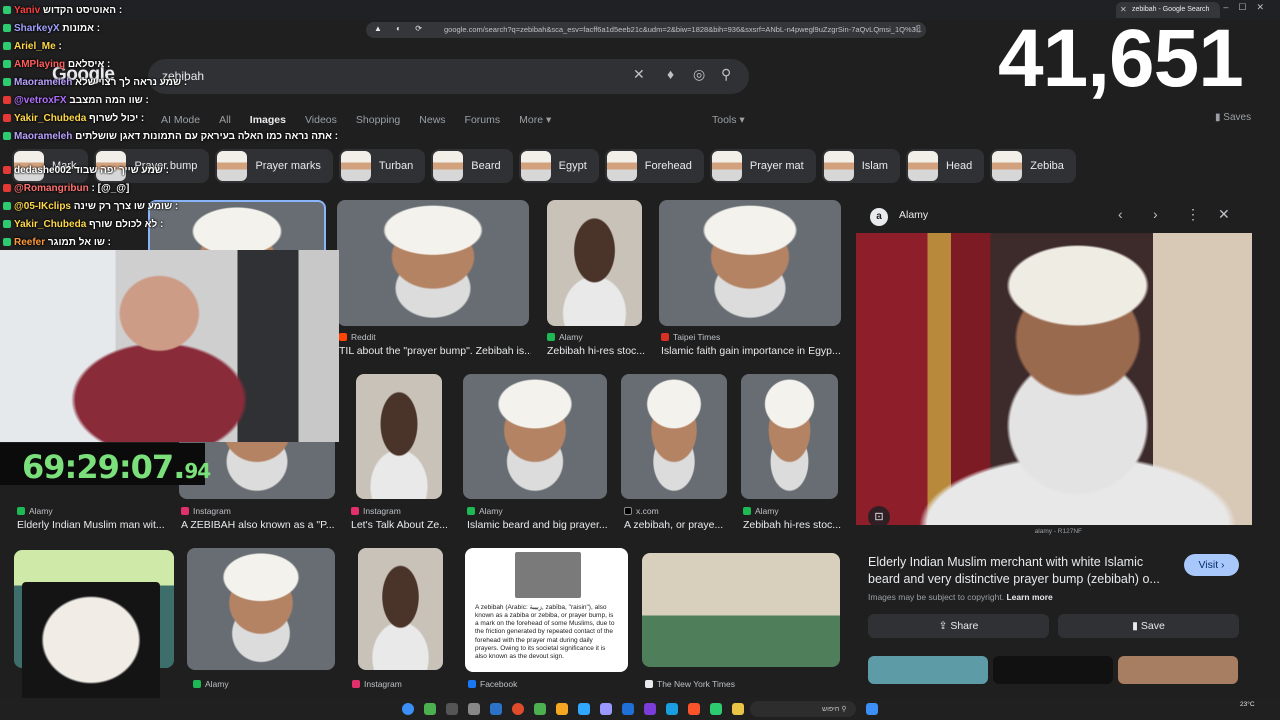 The width and height of the screenshot is (1280, 720). I want to click on tab-videos: Videos, so click(321, 120).